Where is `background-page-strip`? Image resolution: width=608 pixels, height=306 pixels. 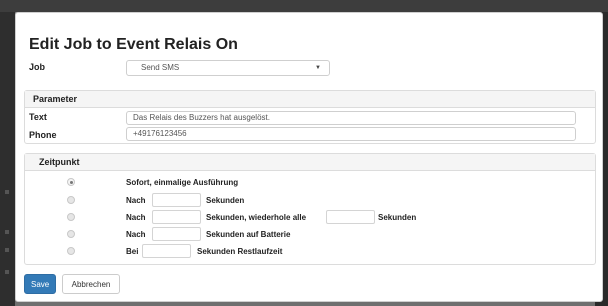
background-page-strip is located at coordinates (304, 6).